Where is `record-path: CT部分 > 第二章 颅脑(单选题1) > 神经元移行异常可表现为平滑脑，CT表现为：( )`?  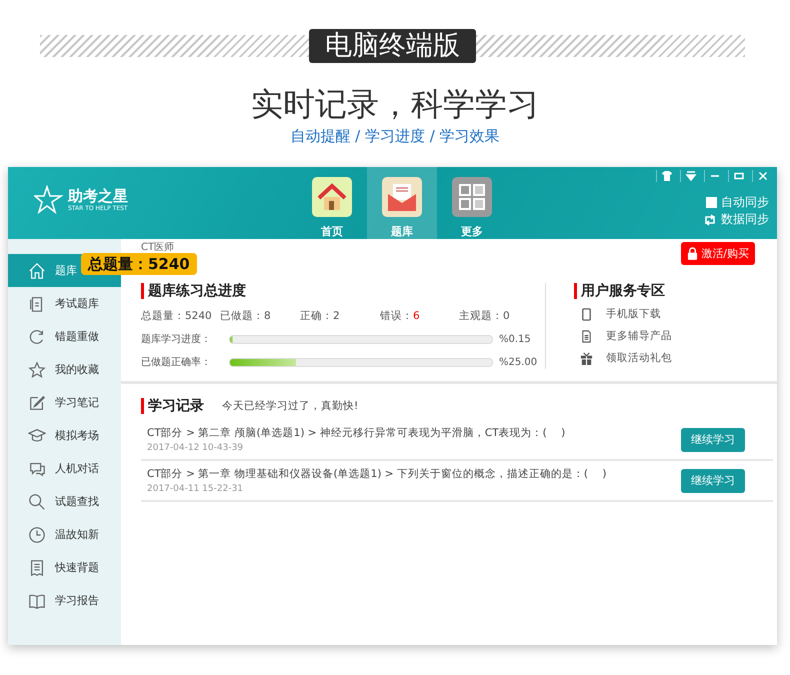
record-path: CT部分 > 第二章 颅脑(单选题1) > 神经元移行异常可表现为平滑脑，CT表现为：( ) is located at coordinates (356, 433).